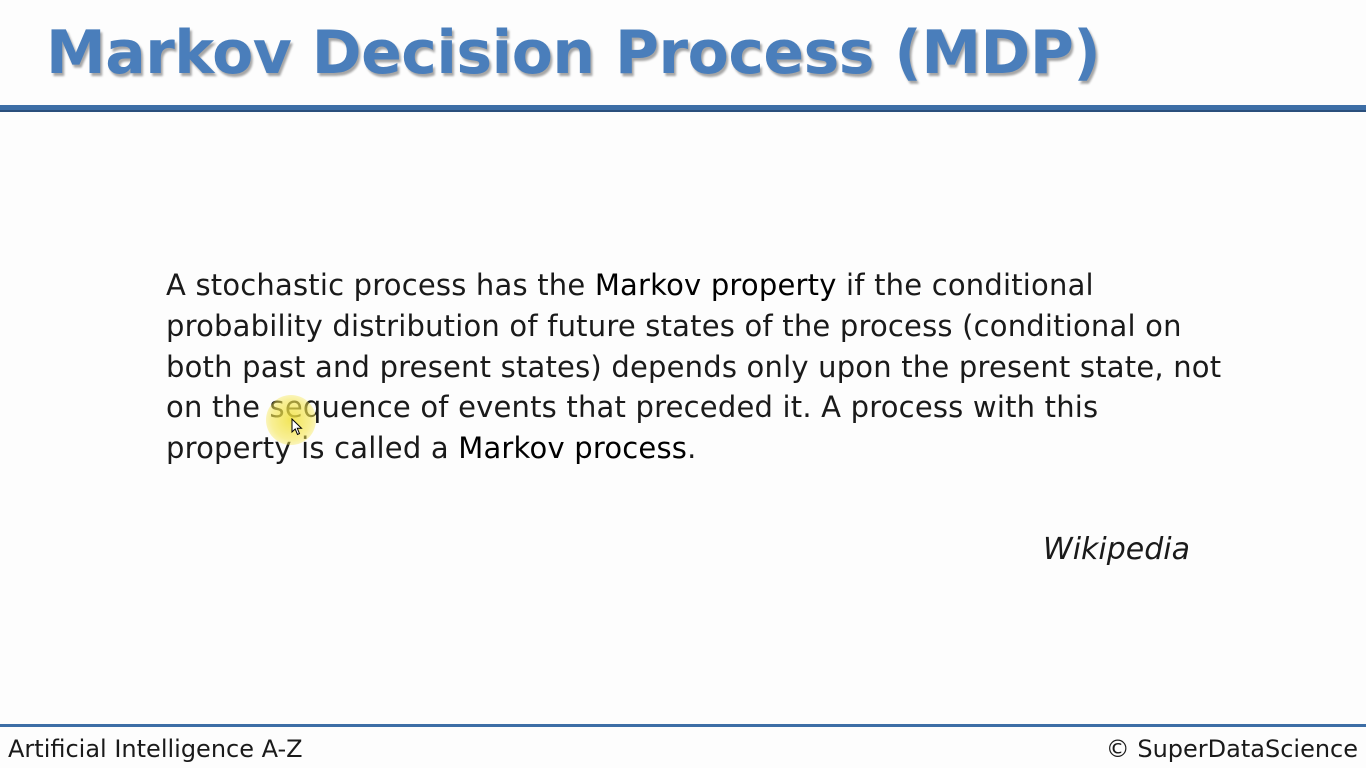  What do you see at coordinates (692, 448) in the screenshot?
I see `definition-text-3: .` at bounding box center [692, 448].